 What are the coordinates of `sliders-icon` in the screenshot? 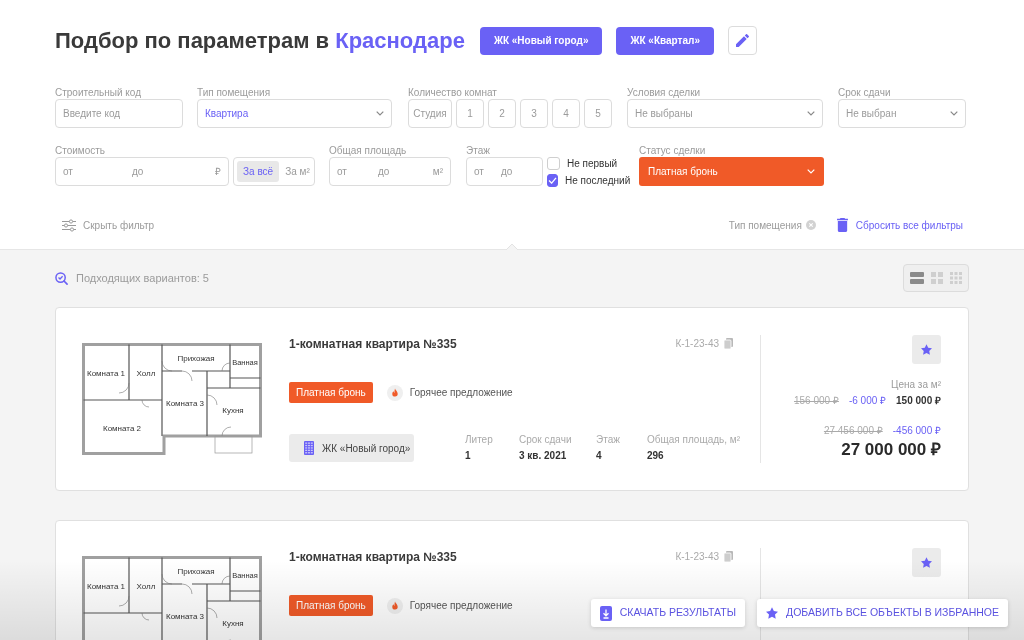 It's located at (69, 225).